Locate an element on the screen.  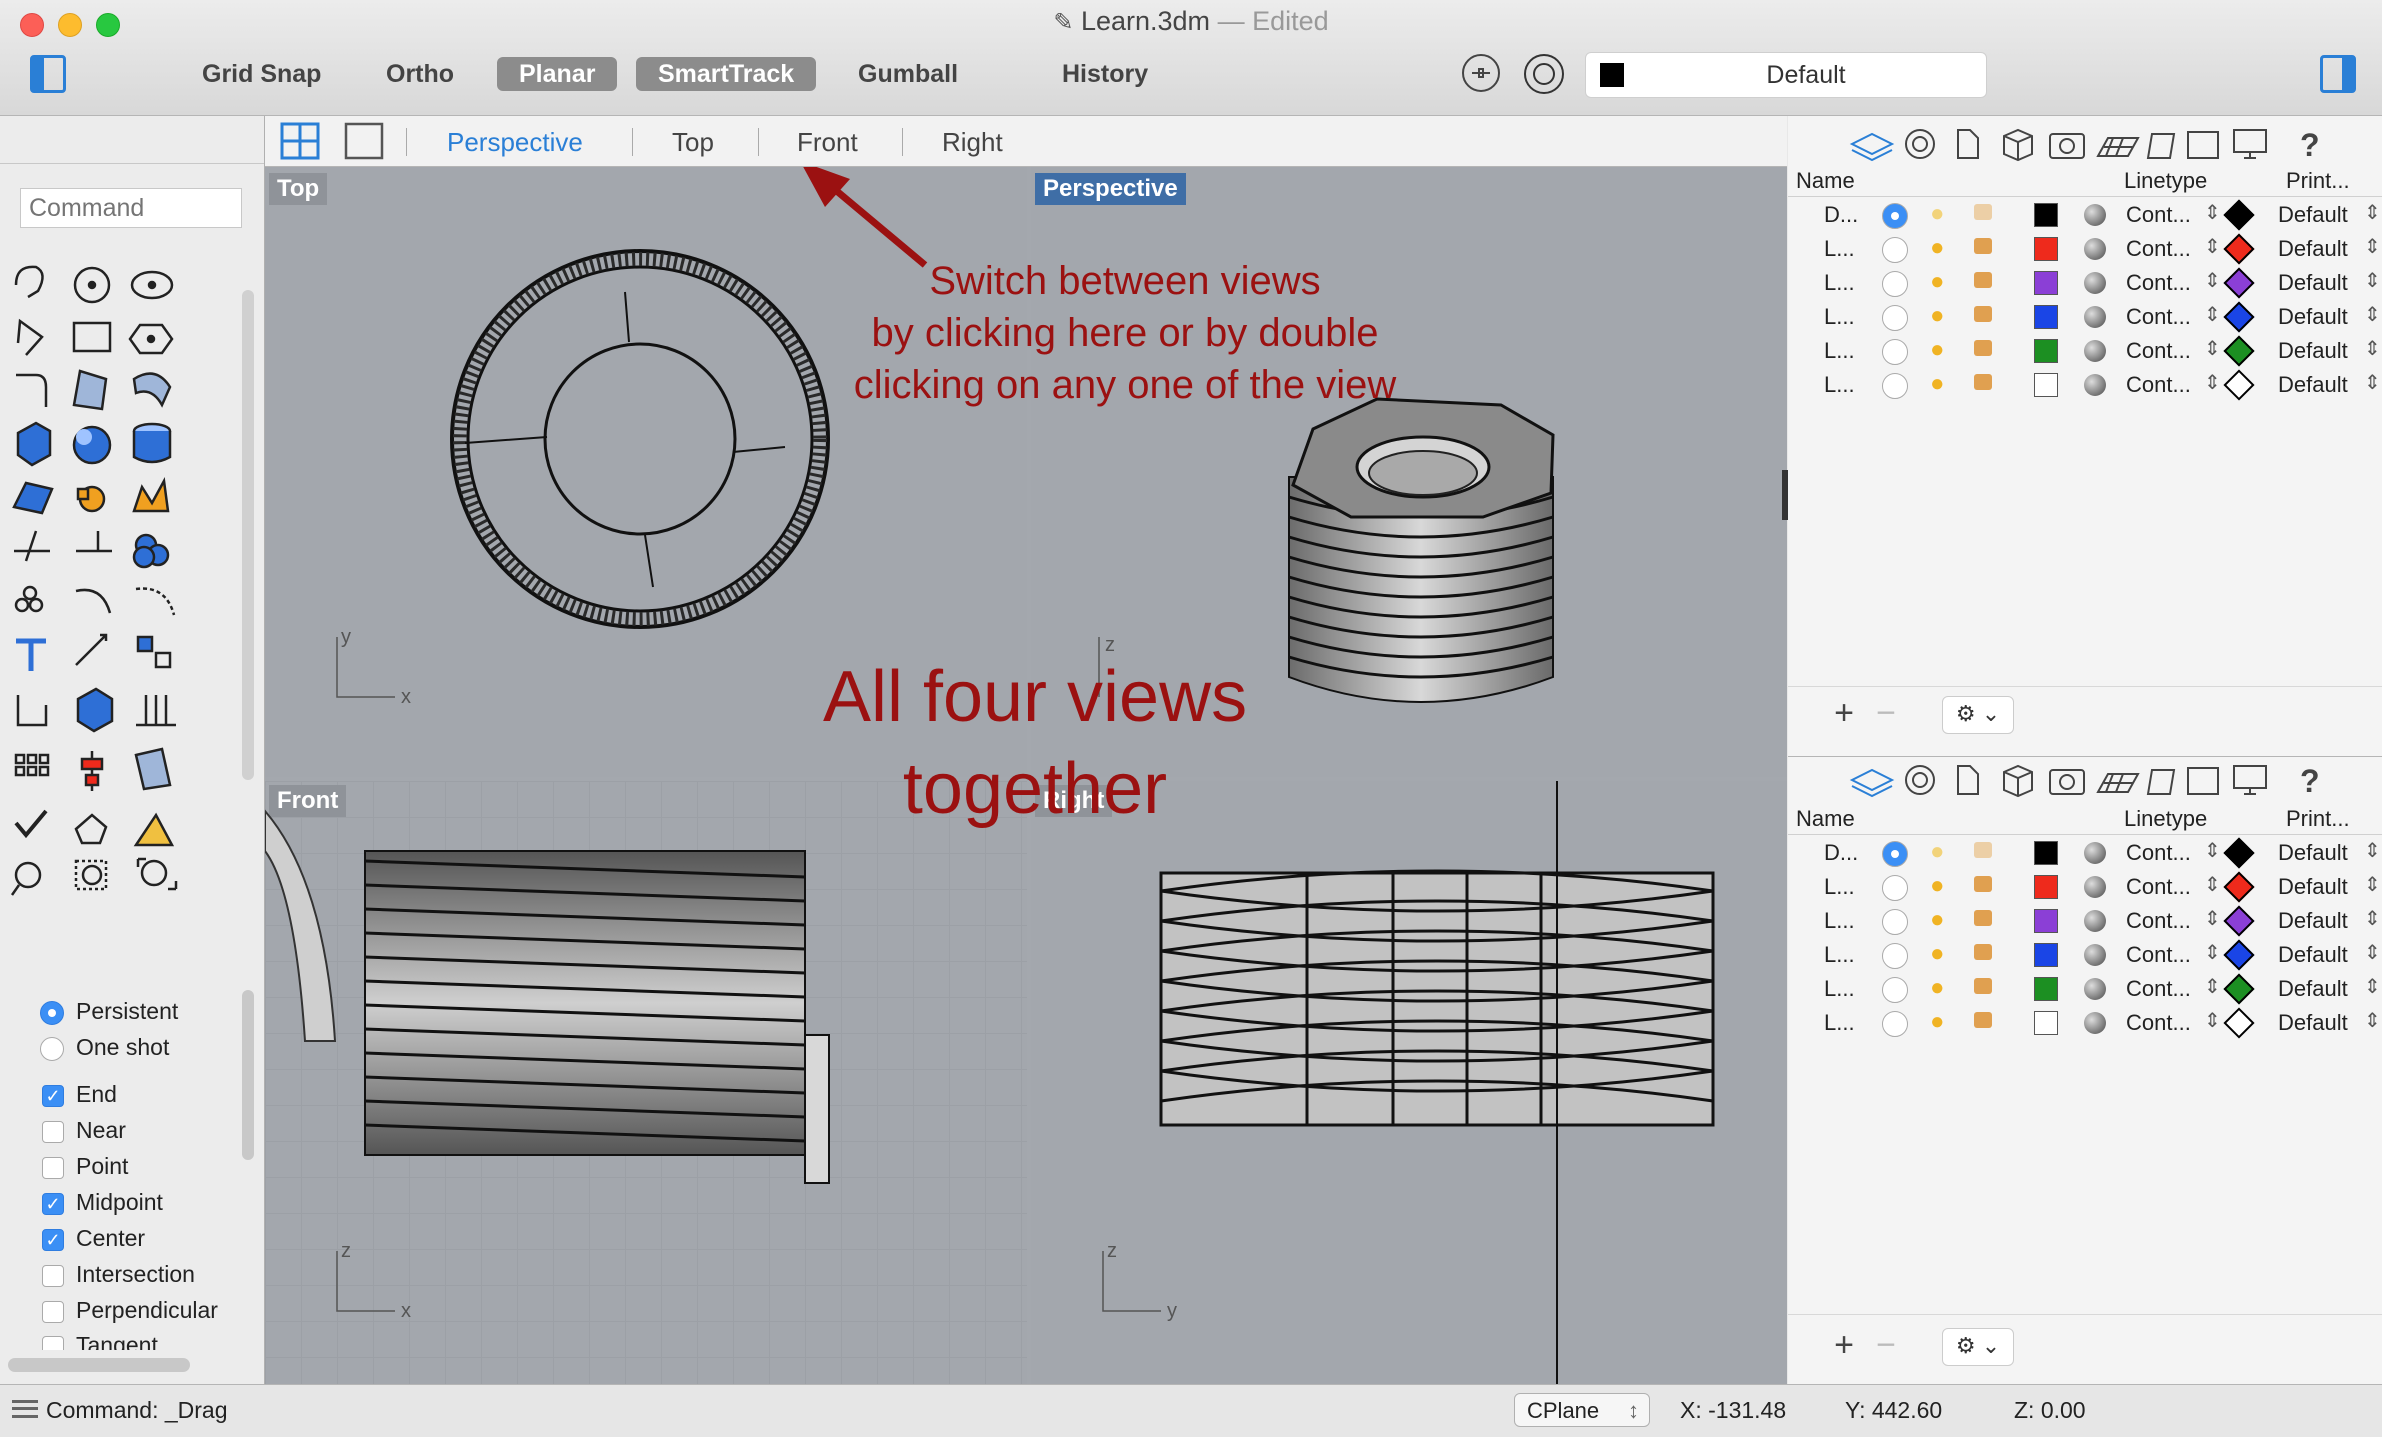
layers-header-name: Name is located at coordinates (1825, 819).